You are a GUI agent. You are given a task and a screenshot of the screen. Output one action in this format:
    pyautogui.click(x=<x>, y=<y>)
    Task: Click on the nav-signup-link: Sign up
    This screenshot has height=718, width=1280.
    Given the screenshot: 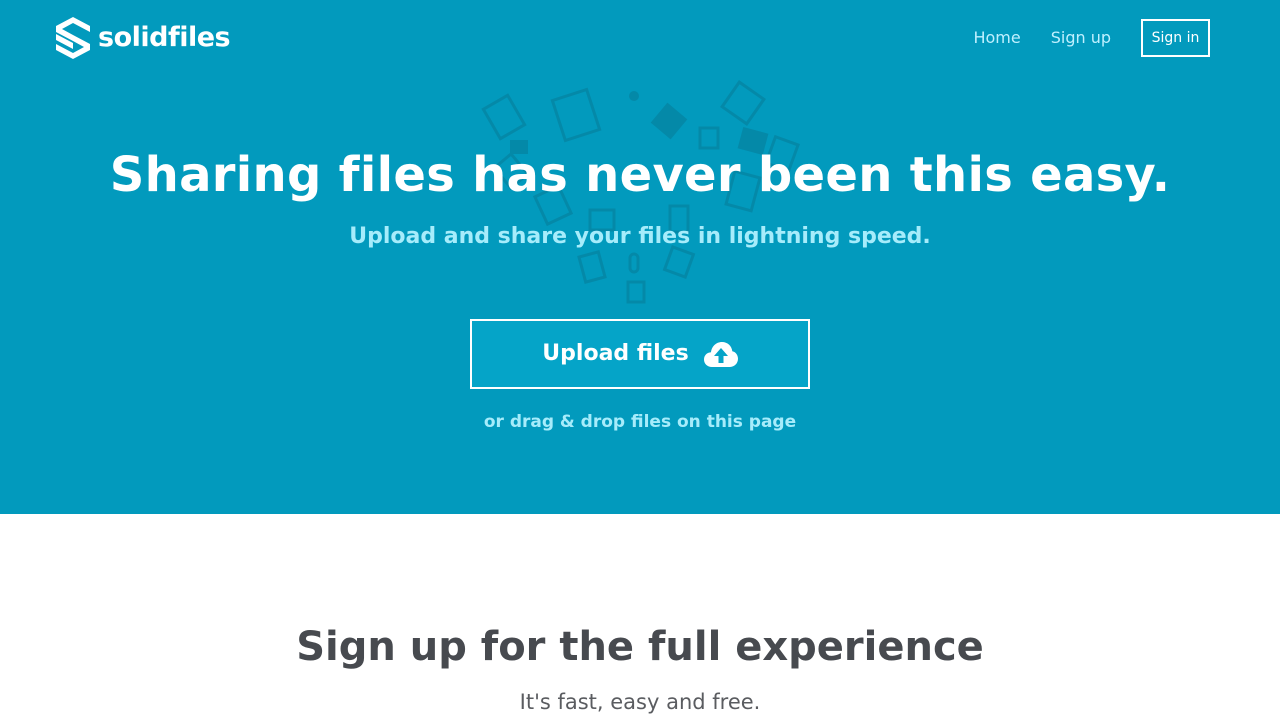 What is the action you would take?
    pyautogui.click(x=1081, y=38)
    